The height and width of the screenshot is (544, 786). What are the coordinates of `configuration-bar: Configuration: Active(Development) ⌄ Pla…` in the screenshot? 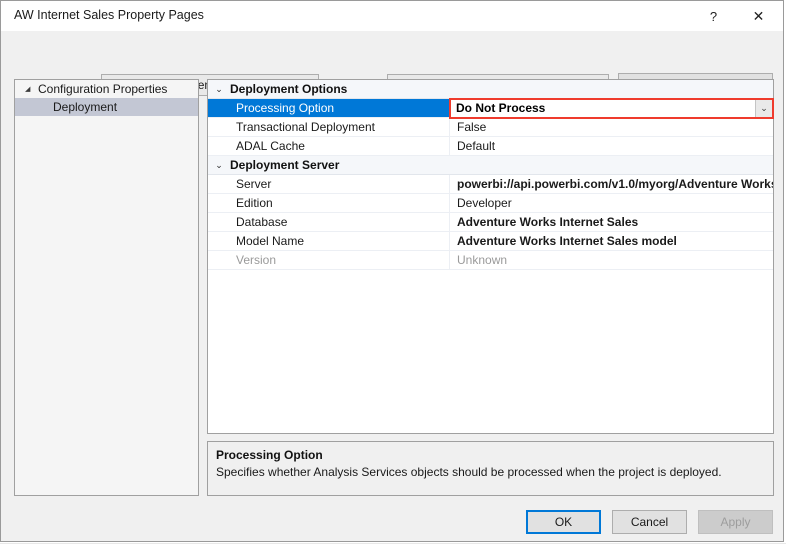 It's located at (392, 64).